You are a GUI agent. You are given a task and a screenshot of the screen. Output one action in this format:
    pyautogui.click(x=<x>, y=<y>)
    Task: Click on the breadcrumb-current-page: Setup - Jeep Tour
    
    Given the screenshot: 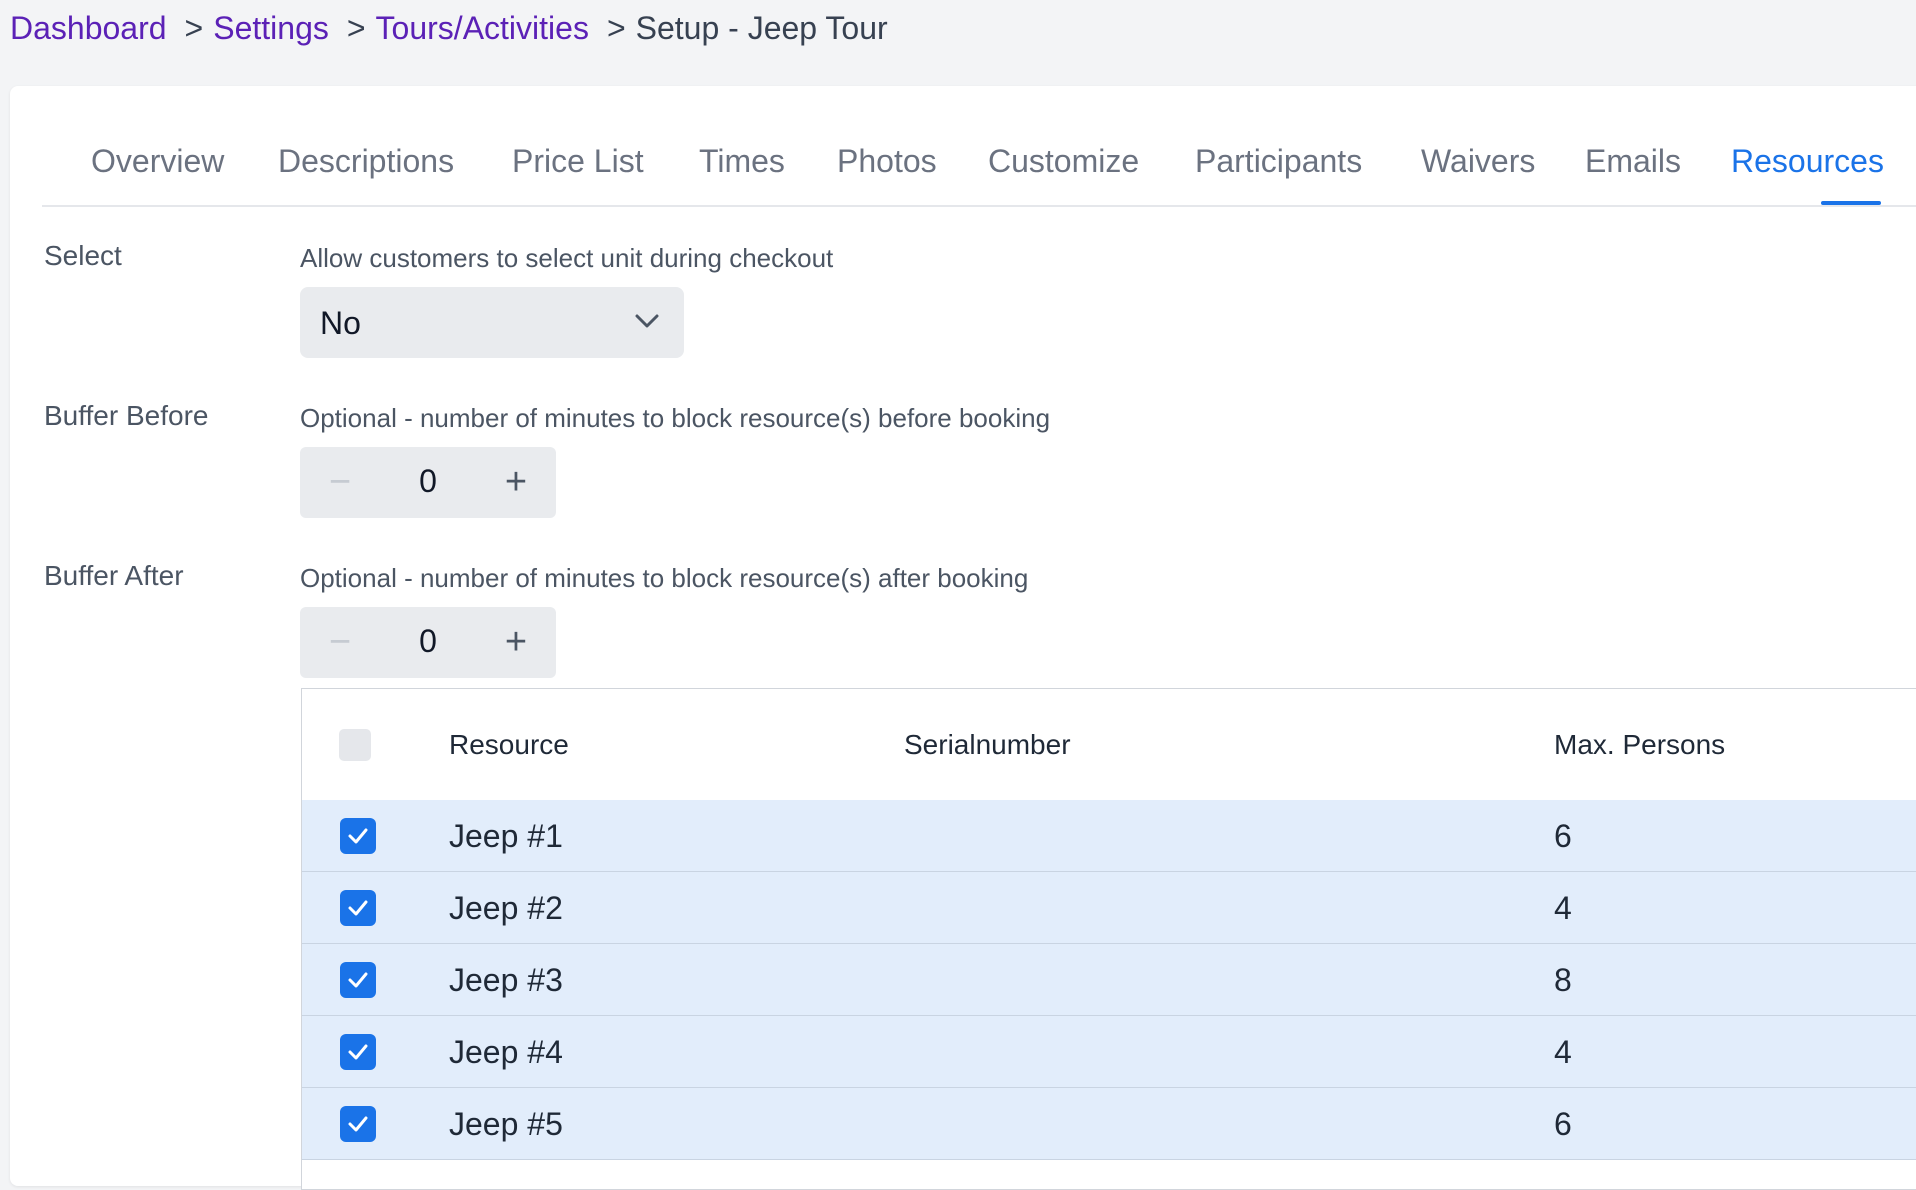 What is the action you would take?
    pyautogui.click(x=761, y=27)
    